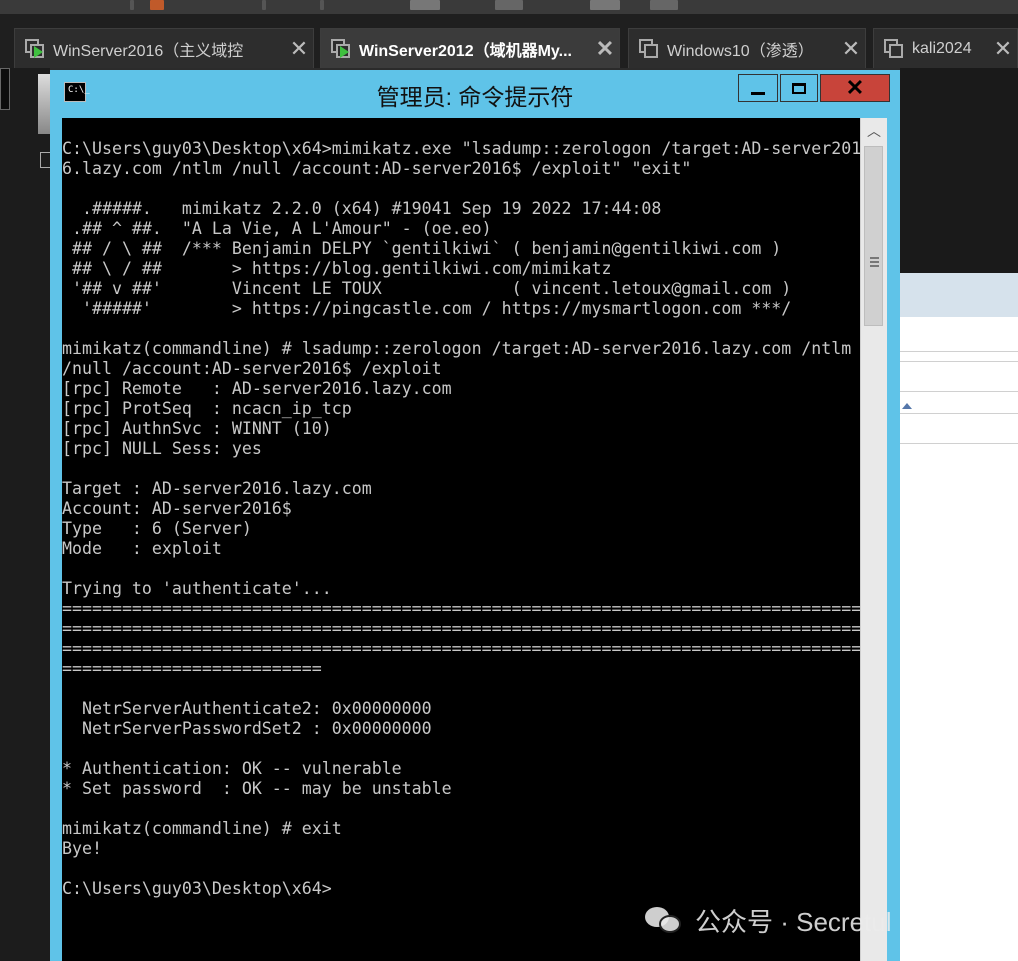 The height and width of the screenshot is (961, 1018). Describe the element at coordinates (232, 768) in the screenshot. I see `console-line: * Authentication: OK -- vulnerable` at that location.